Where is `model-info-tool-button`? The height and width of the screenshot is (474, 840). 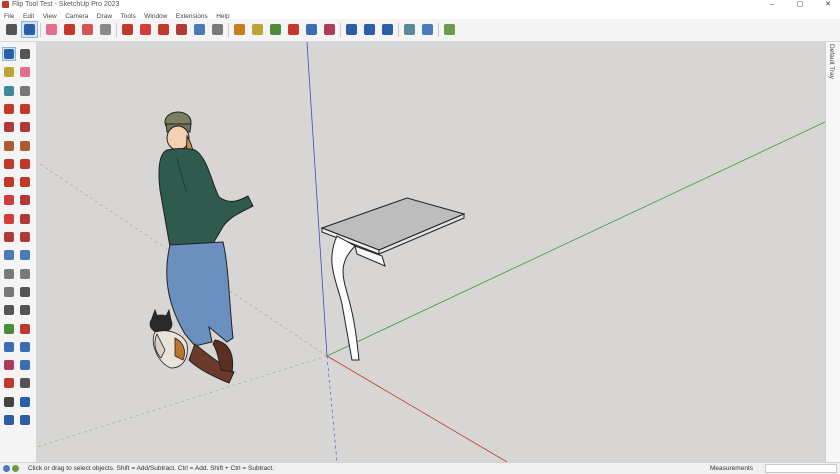
model-info-tool-button is located at coordinates (409, 29).